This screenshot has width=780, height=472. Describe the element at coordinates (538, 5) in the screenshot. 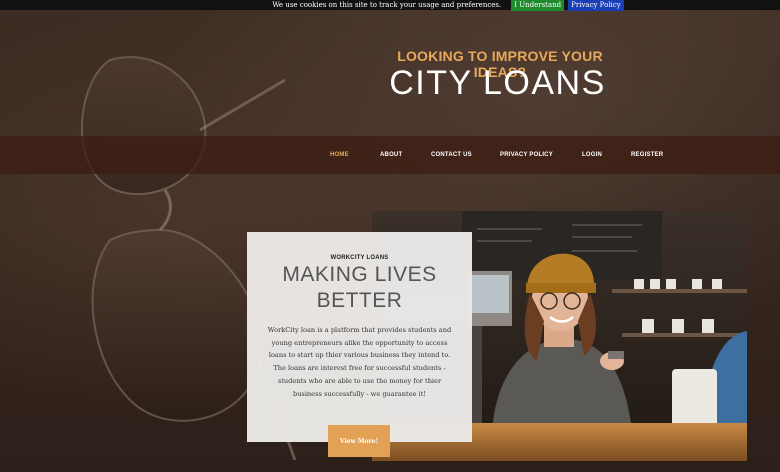

I see `understand-button: I Understand` at that location.